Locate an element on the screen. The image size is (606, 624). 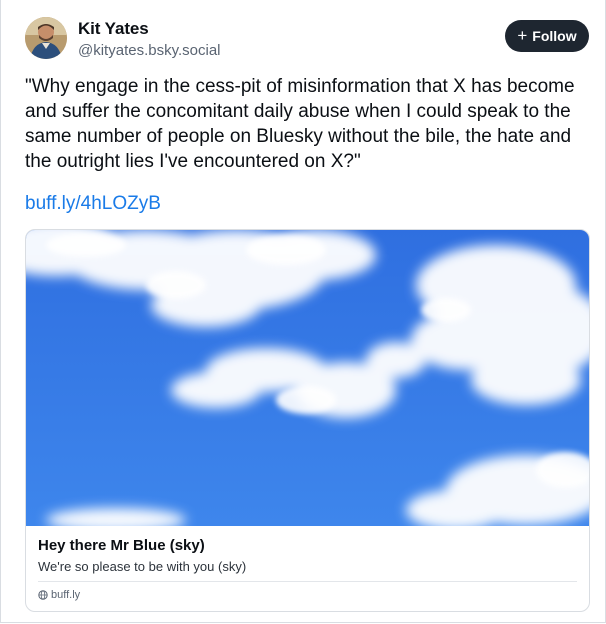
post-link: buff.ly/4hLOZyB is located at coordinates (93, 204).